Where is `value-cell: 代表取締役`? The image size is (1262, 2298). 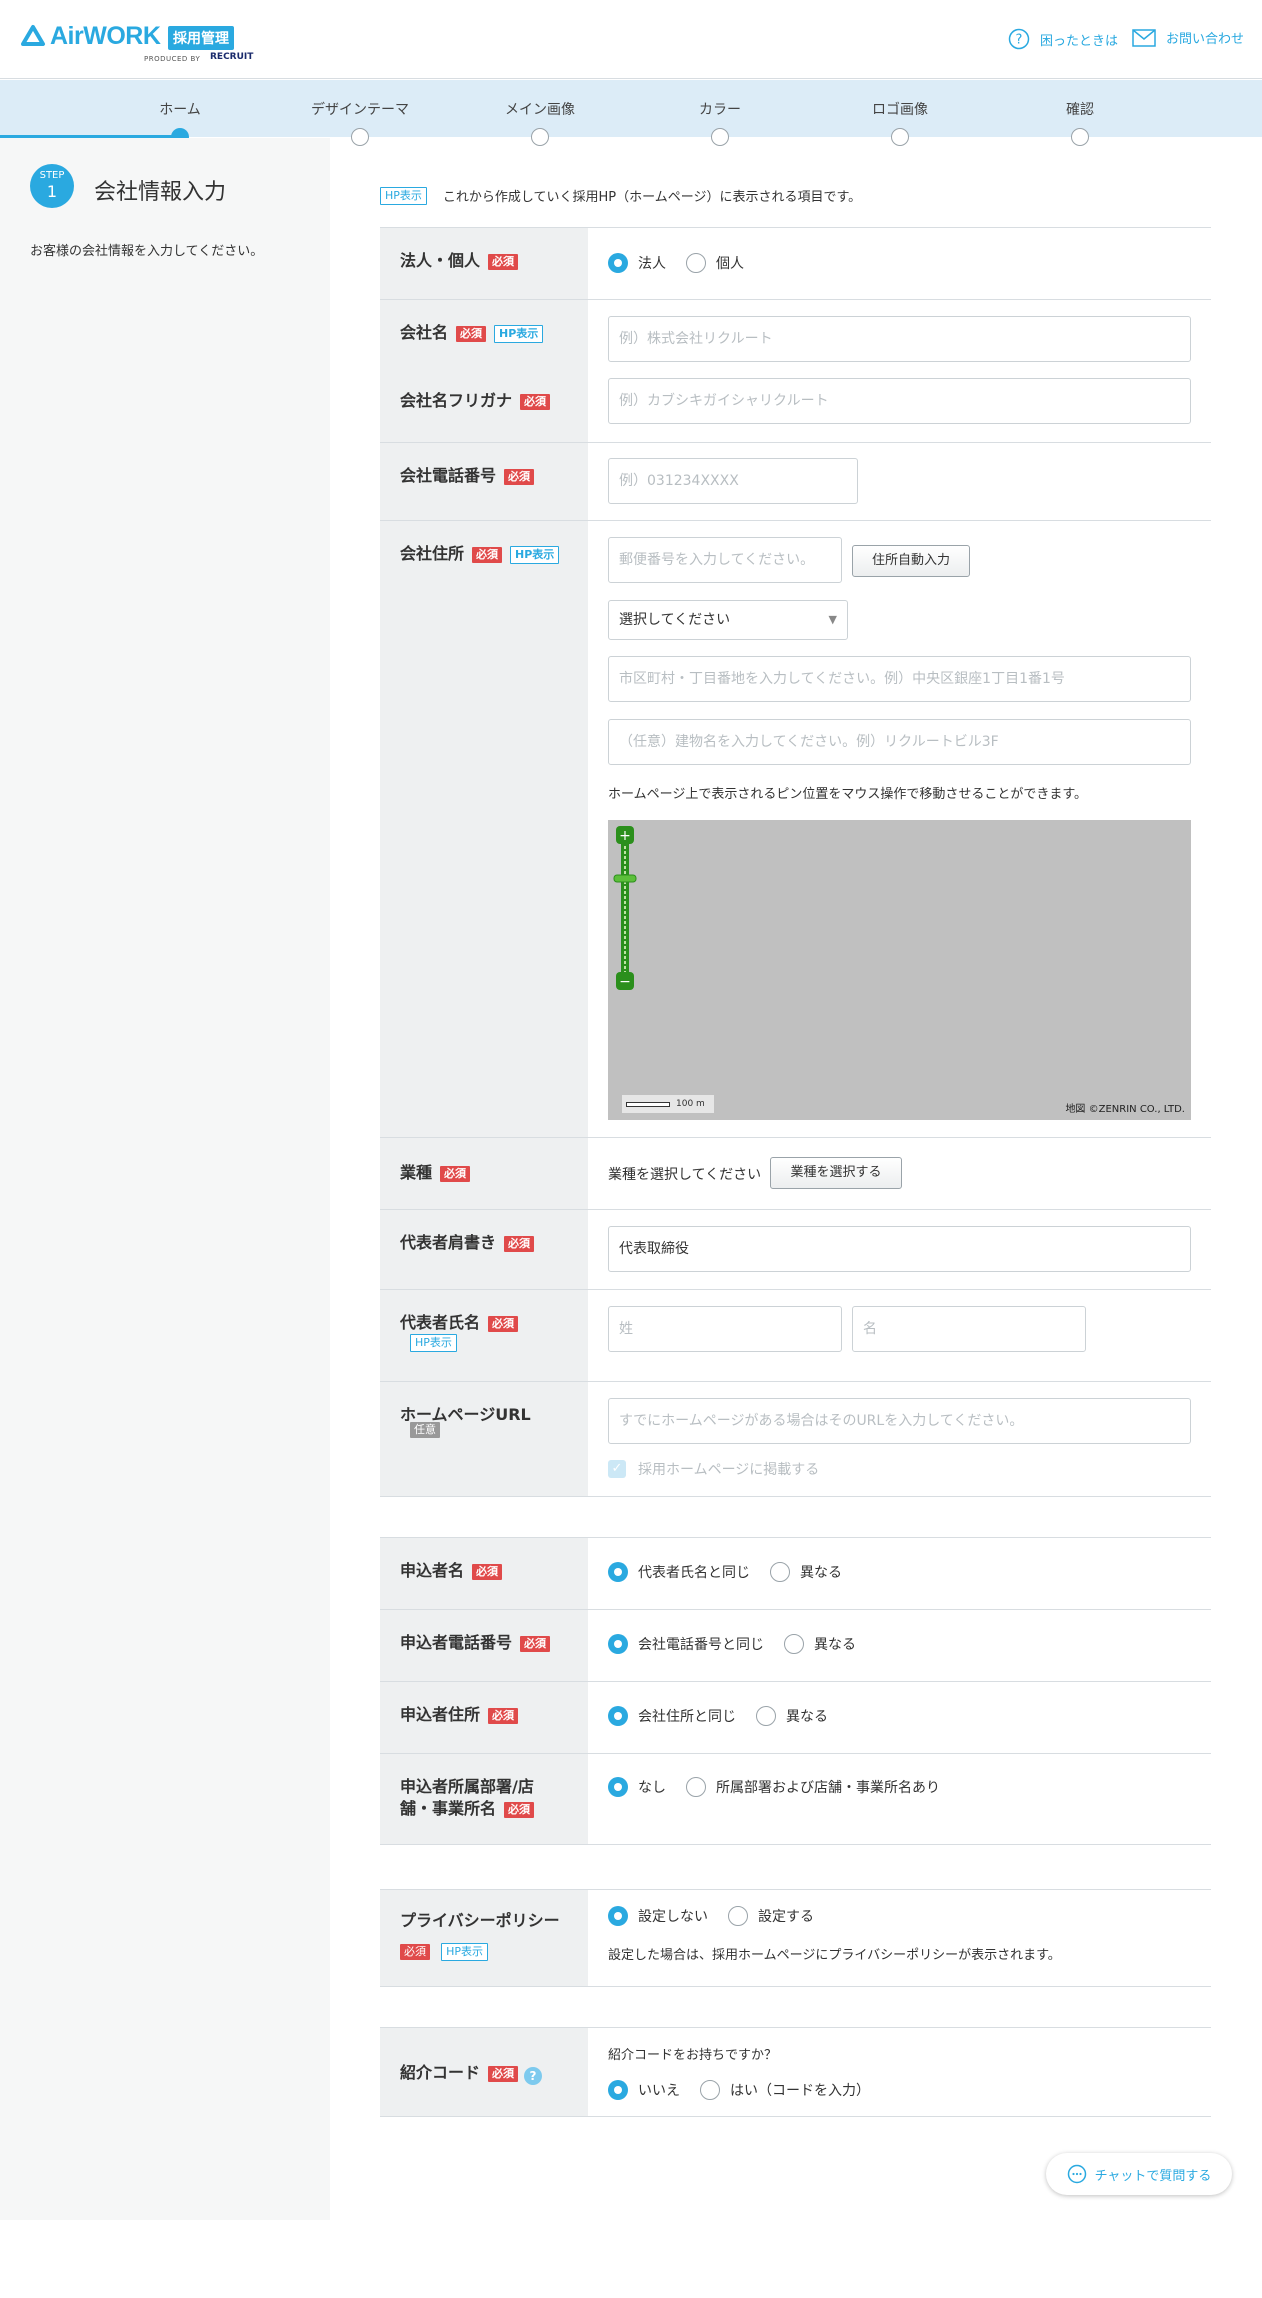 value-cell: 代表取締役 is located at coordinates (899, 1249).